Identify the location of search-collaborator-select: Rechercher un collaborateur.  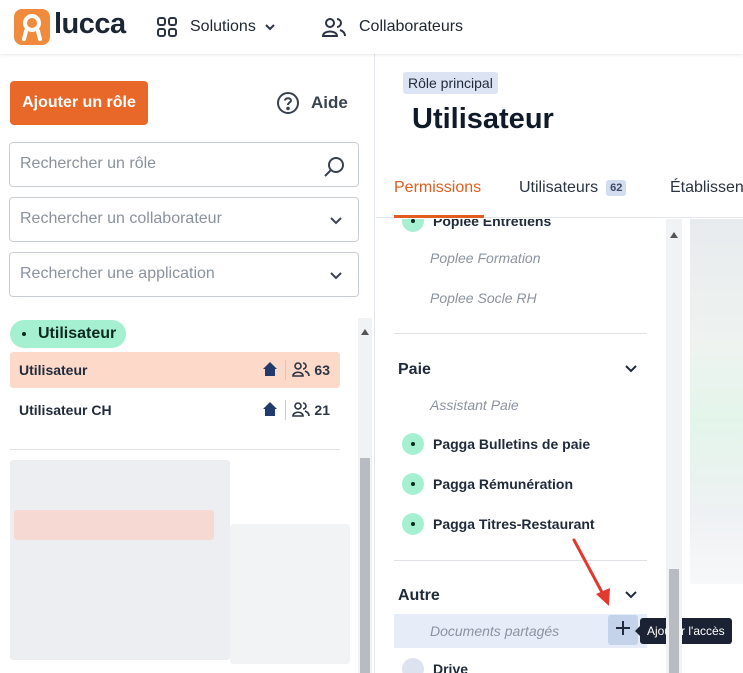
(184, 219).